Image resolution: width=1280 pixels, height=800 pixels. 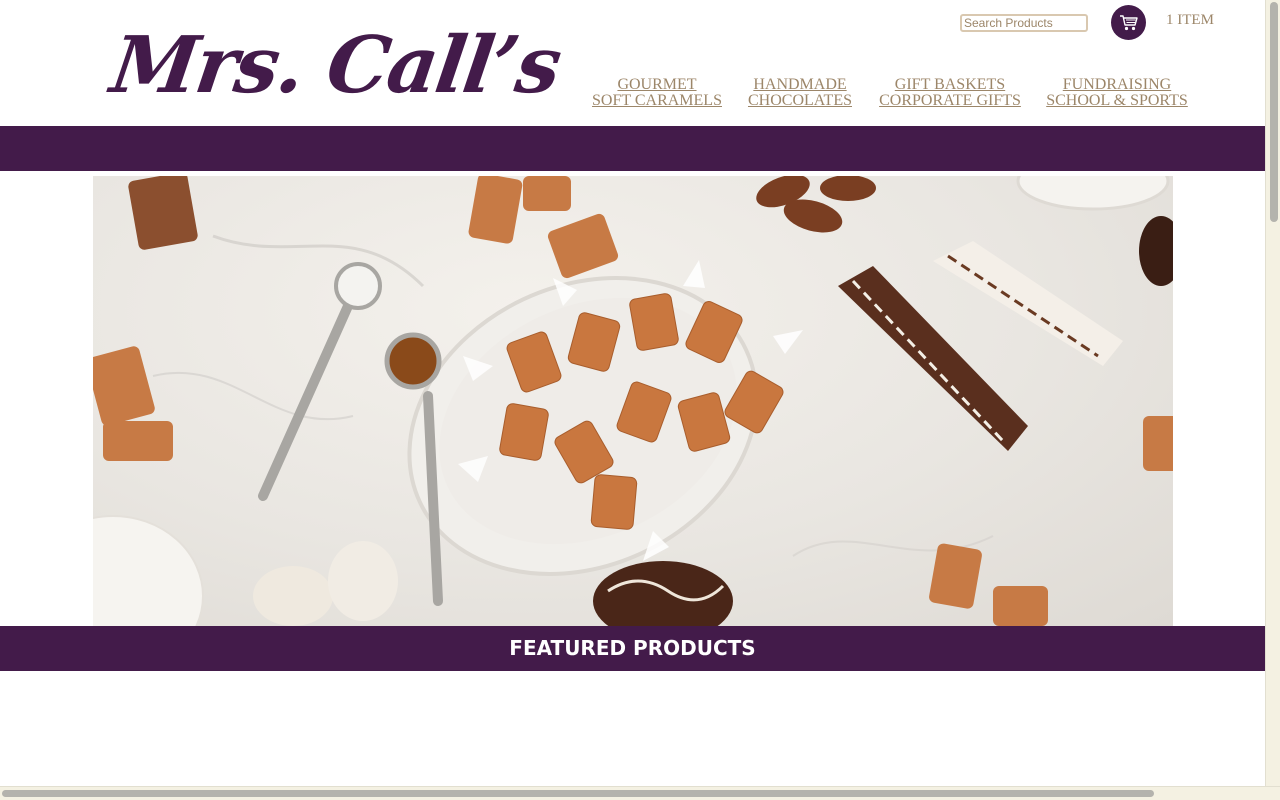 I want to click on nav-label-line2: CHOCOLATES, so click(x=799, y=100).